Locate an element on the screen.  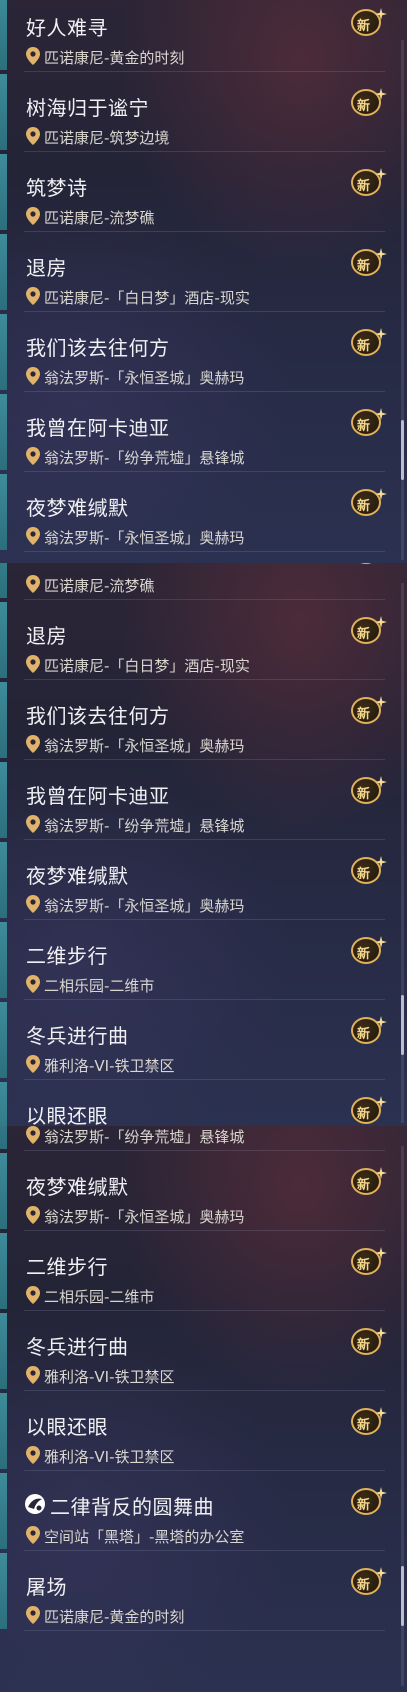
quest-location: 匹诺康尼-筑梦边境 is located at coordinates (107, 138).